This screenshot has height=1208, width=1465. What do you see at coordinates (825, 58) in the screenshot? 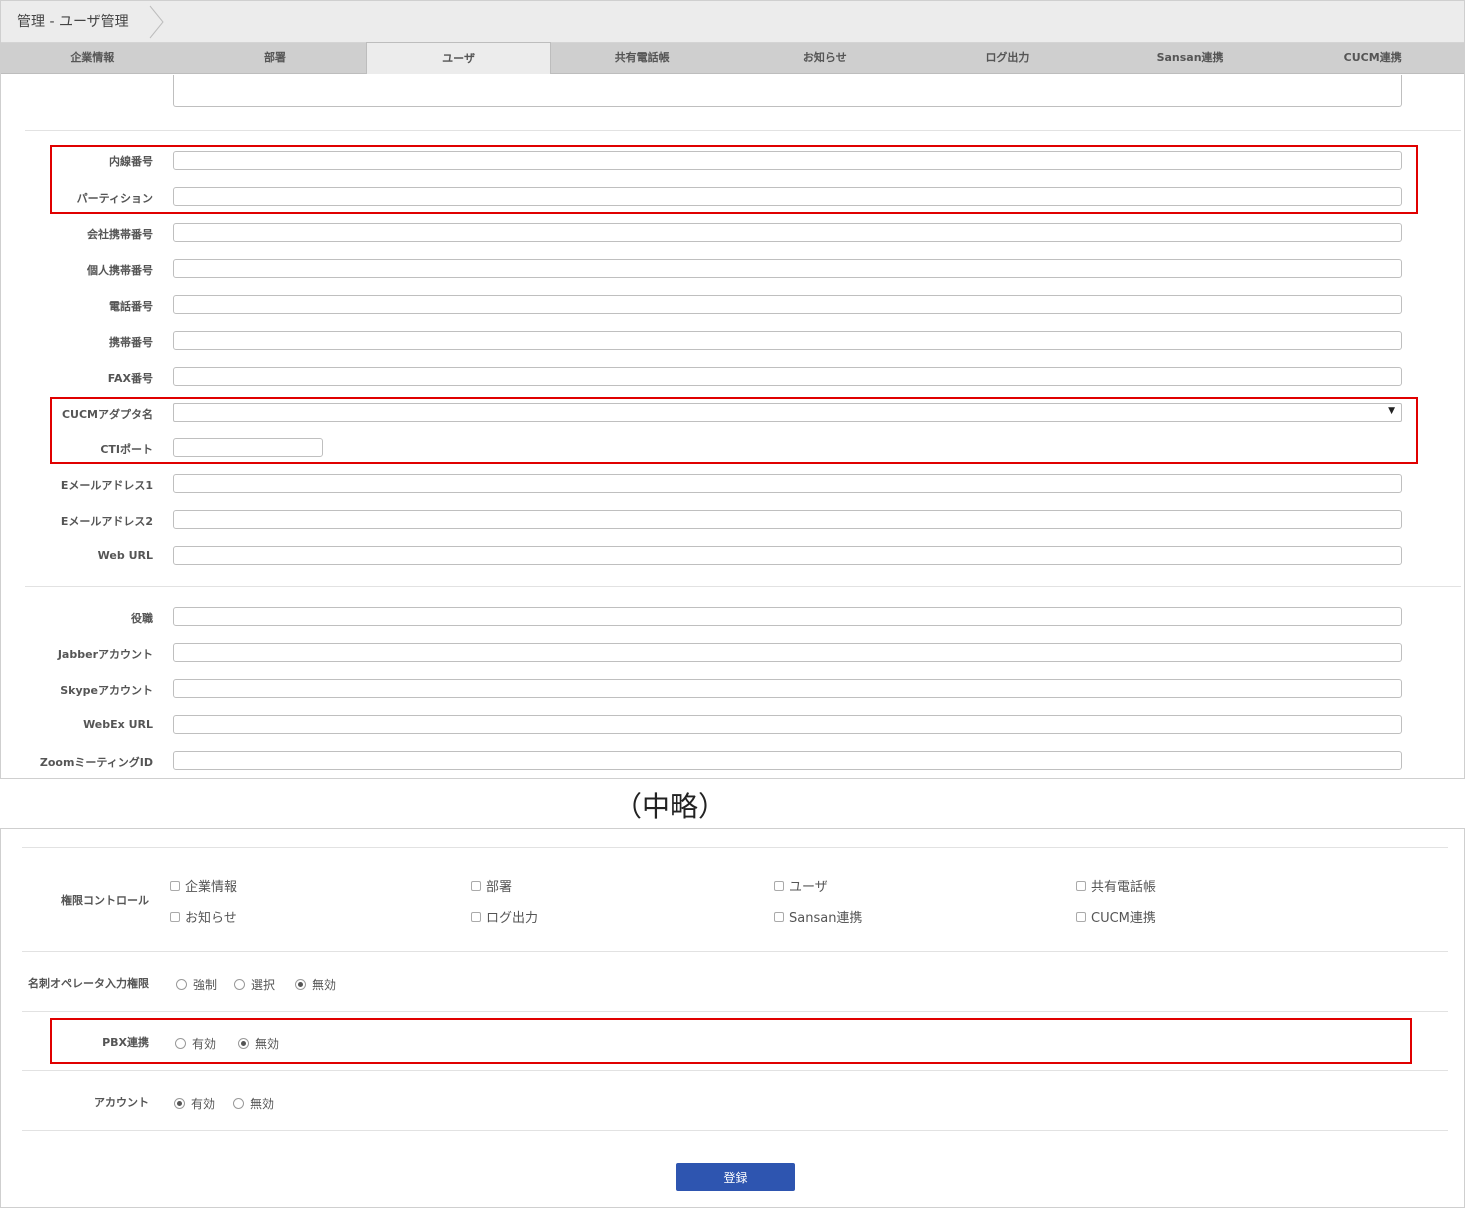
I see `tab-notices: お知らせ` at bounding box center [825, 58].